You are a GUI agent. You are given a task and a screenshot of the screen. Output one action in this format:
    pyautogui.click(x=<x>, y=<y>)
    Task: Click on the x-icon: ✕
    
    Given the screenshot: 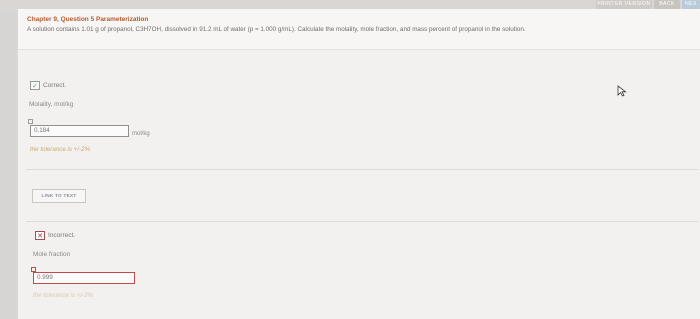 What is the action you would take?
    pyautogui.click(x=40, y=235)
    